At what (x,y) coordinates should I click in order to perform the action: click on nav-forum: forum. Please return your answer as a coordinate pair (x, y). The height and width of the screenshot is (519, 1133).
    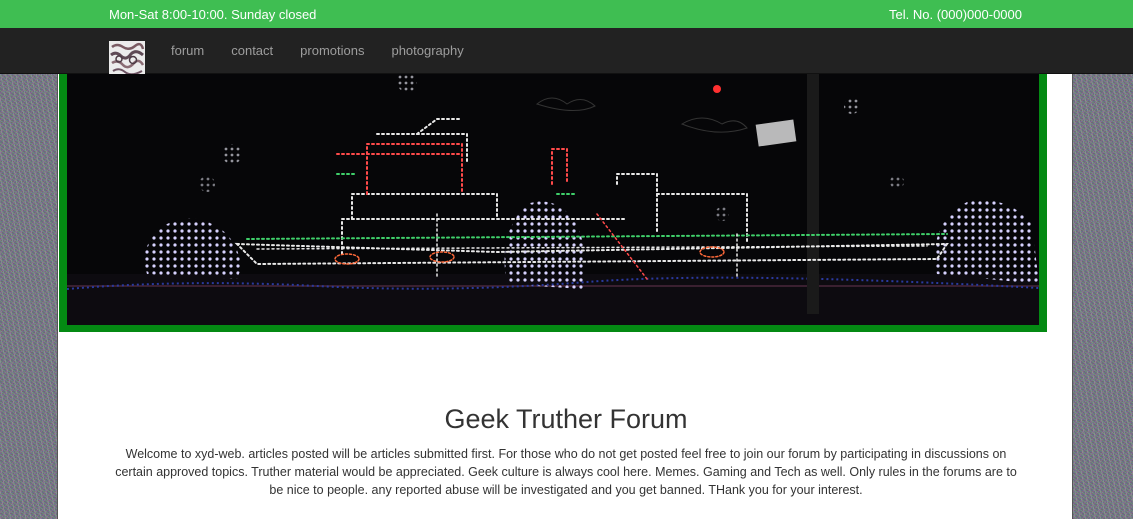
    Looking at the image, I should click on (187, 50).